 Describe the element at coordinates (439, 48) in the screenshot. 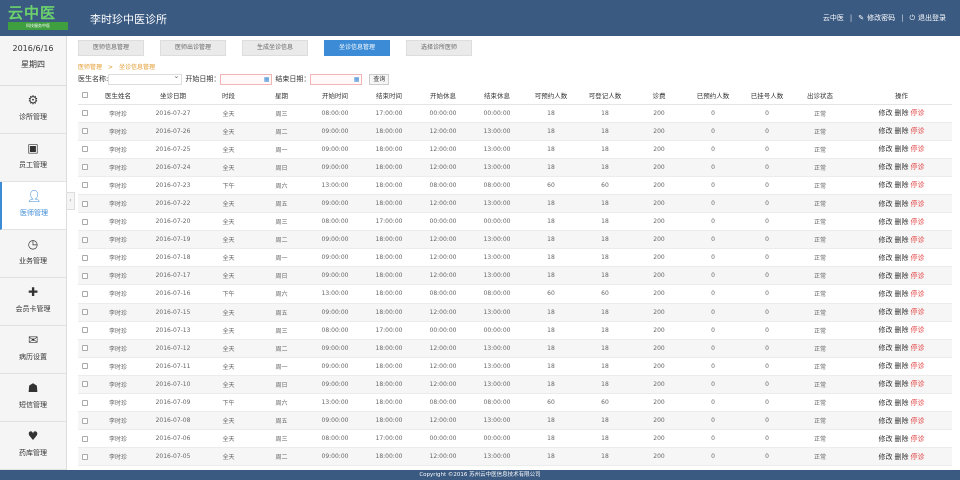

I see `tab-select-doctor: 选择诊所医师` at that location.